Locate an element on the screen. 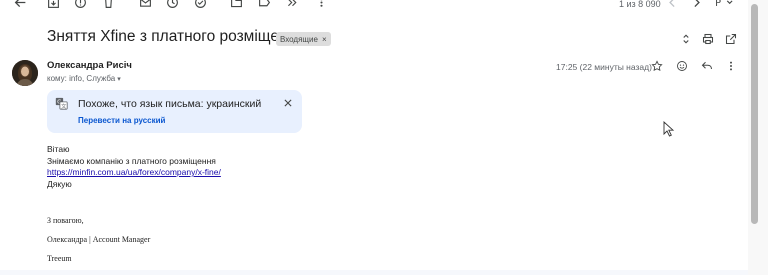 Image resolution: width=768 pixels, height=275 pixels. sender-name: Олександра Рисіч is located at coordinates (89, 65).